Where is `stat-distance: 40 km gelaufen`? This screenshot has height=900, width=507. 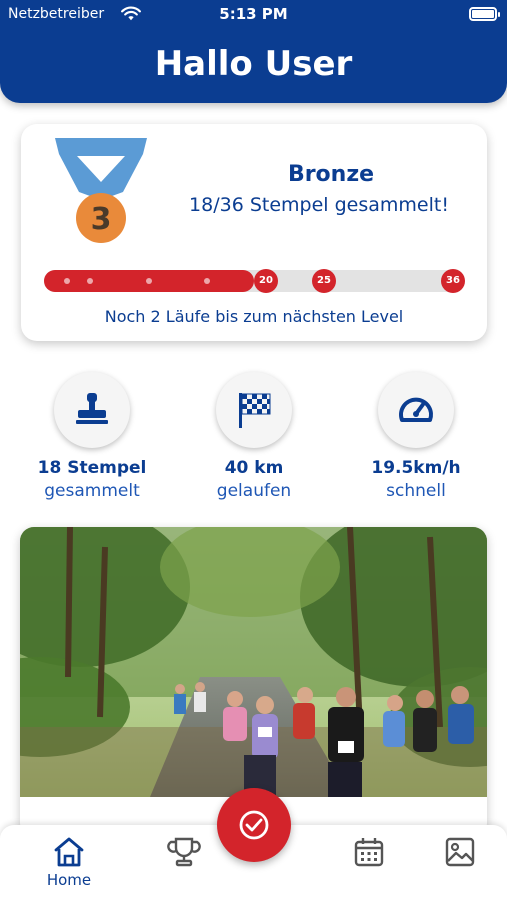 stat-distance: 40 km gelaufen is located at coordinates (254, 436).